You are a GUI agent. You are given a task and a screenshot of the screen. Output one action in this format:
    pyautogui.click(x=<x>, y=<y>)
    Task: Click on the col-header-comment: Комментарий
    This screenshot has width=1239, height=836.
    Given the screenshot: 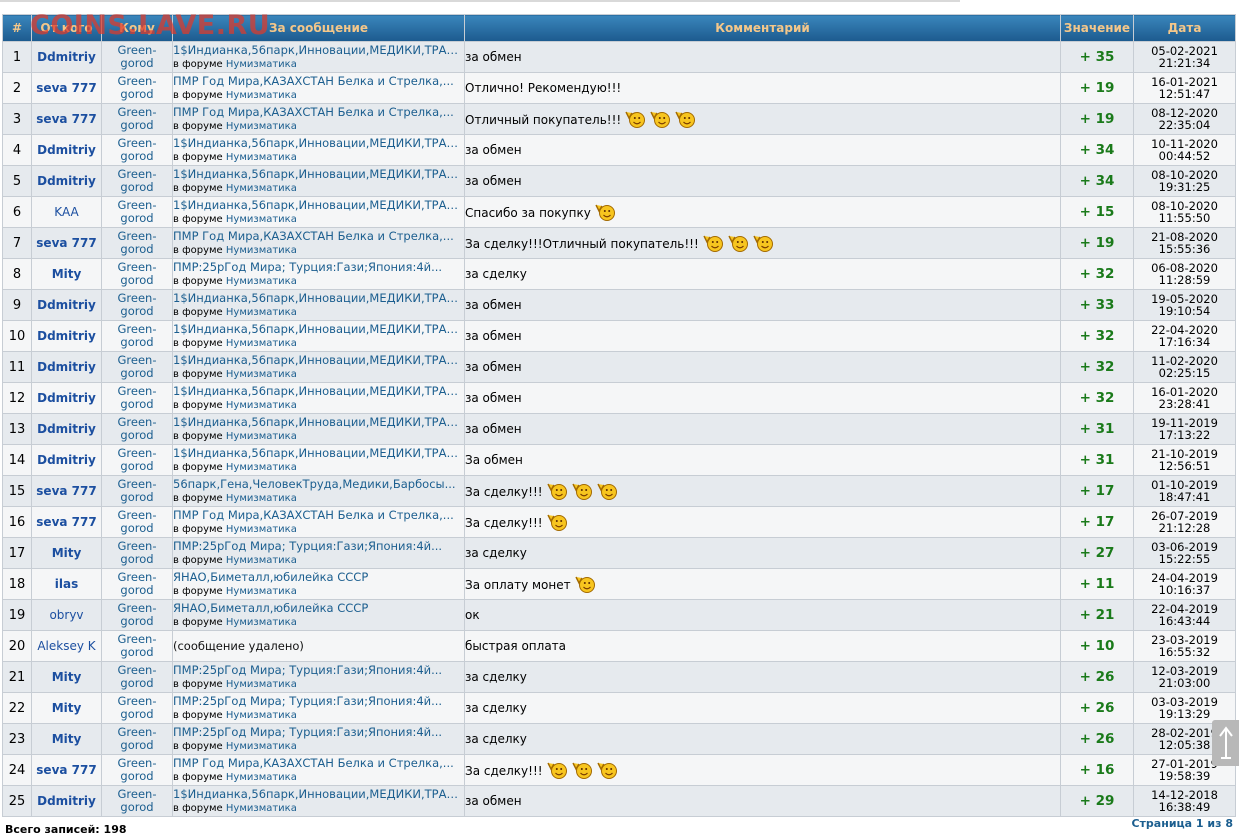 What is the action you would take?
    pyautogui.click(x=762, y=28)
    